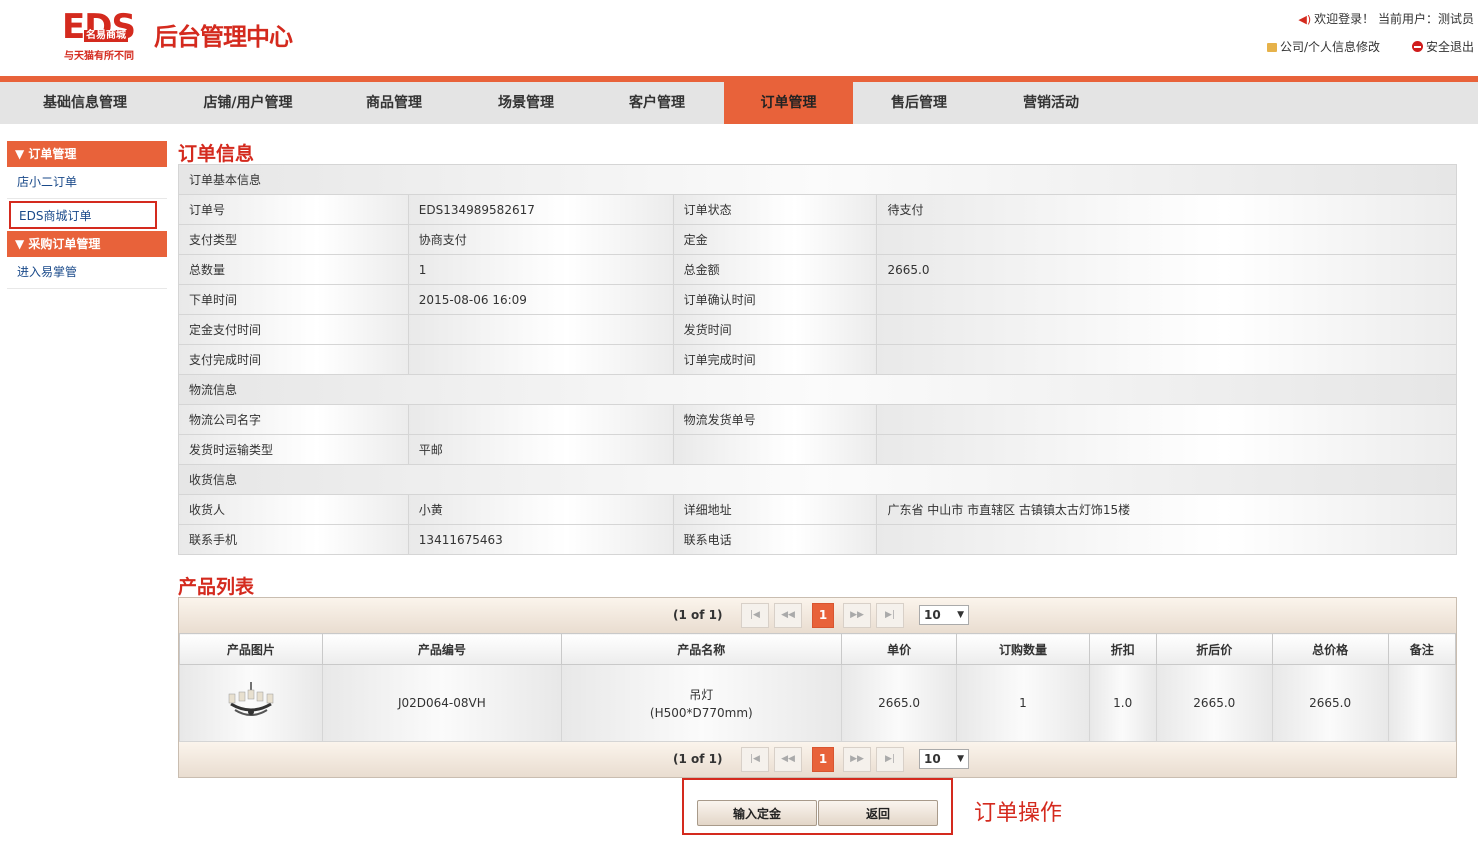 The height and width of the screenshot is (843, 1478). I want to click on field-label: 订单确认时间, so click(775, 299).